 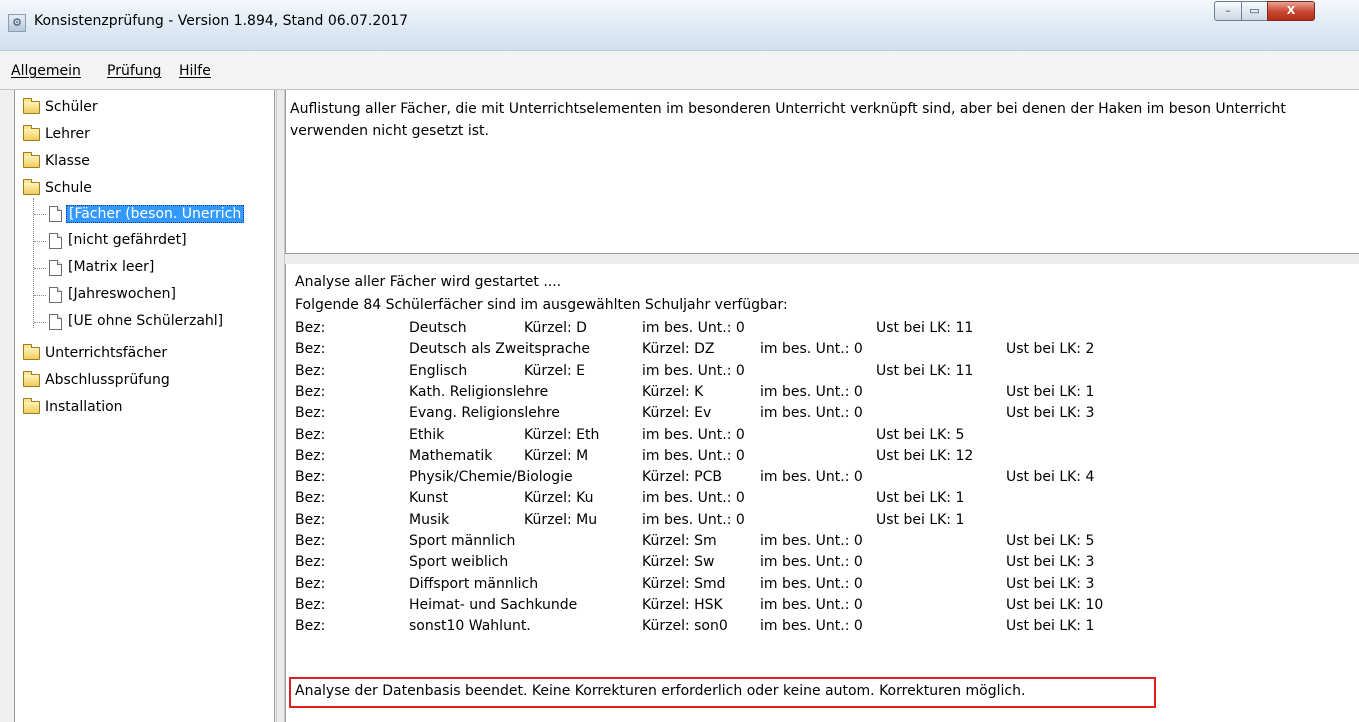 What do you see at coordinates (562, 434) in the screenshot?
I see `log-cell-kuerzel: Kürzel: Eth` at bounding box center [562, 434].